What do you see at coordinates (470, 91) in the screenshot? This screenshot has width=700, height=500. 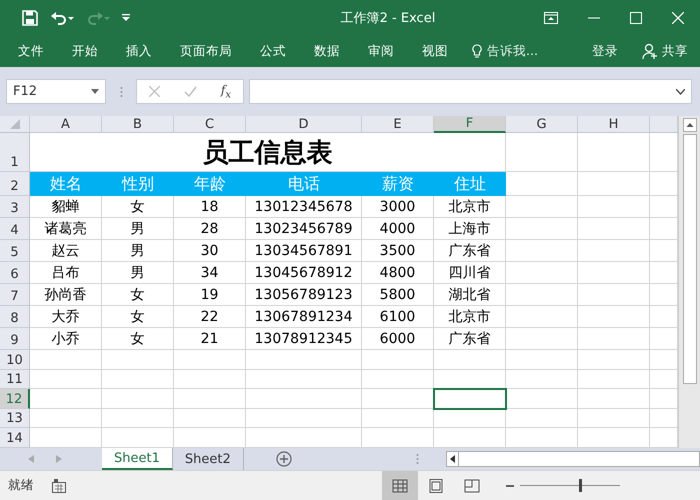 I see `formula-input` at bounding box center [470, 91].